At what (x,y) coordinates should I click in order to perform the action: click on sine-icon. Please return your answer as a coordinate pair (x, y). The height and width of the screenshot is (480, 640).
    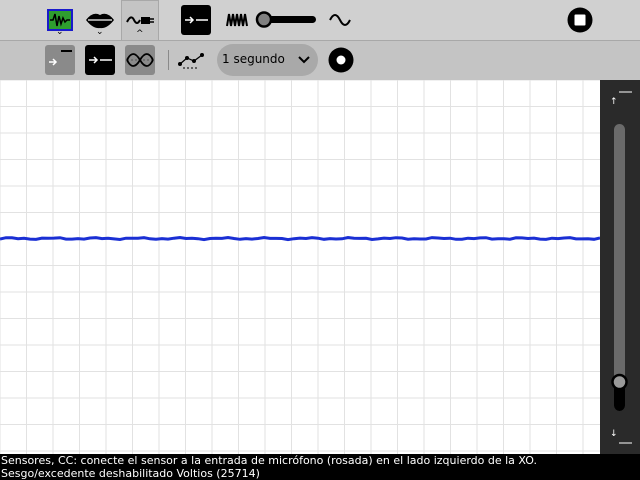
    Looking at the image, I should click on (340, 20).